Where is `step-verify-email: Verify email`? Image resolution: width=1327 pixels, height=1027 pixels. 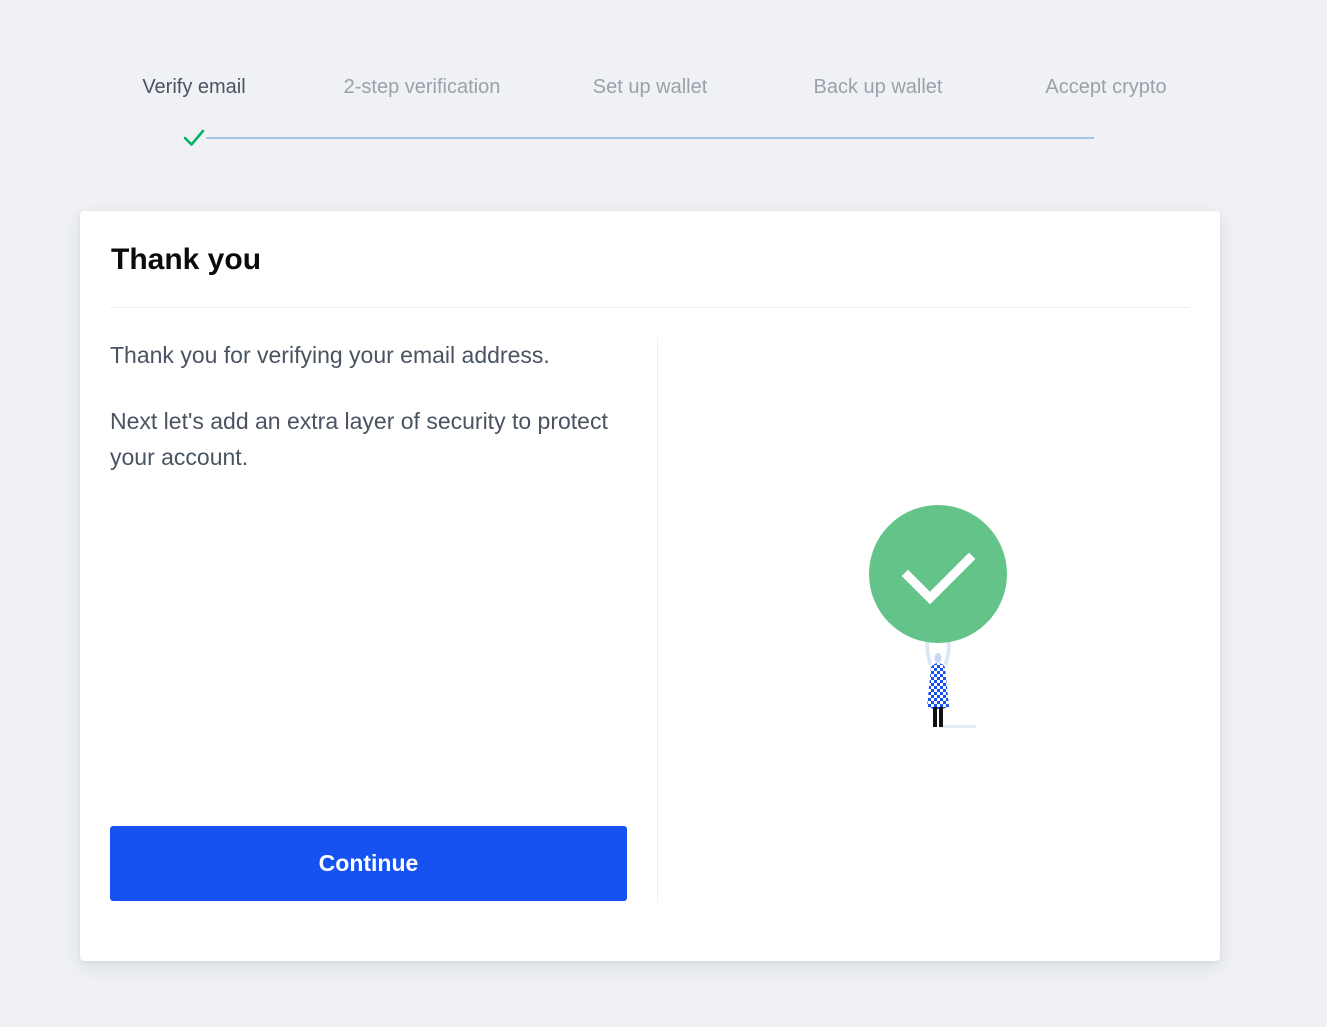
step-verify-email: Verify email is located at coordinates (194, 87).